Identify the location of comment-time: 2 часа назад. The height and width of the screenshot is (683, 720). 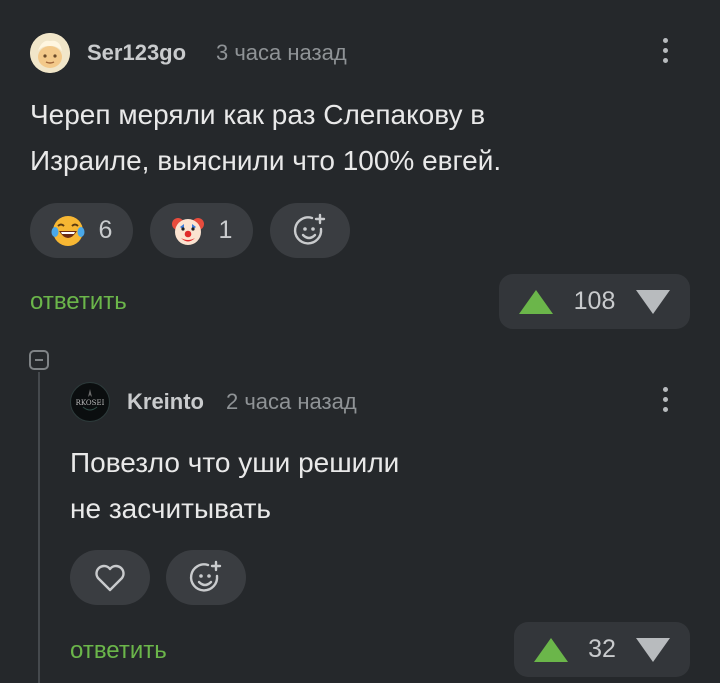
(291, 402).